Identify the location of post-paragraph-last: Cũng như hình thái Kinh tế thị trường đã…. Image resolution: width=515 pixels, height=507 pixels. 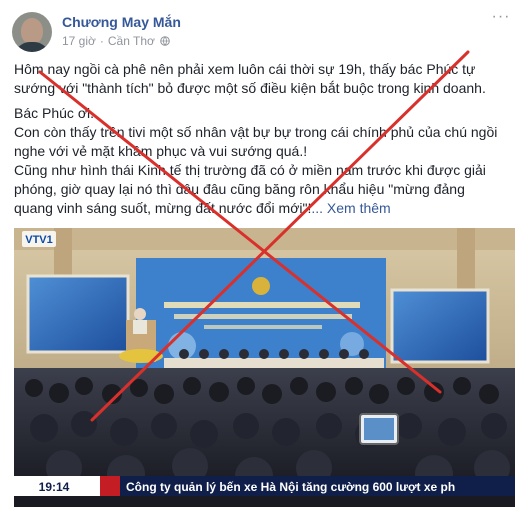
(259, 189).